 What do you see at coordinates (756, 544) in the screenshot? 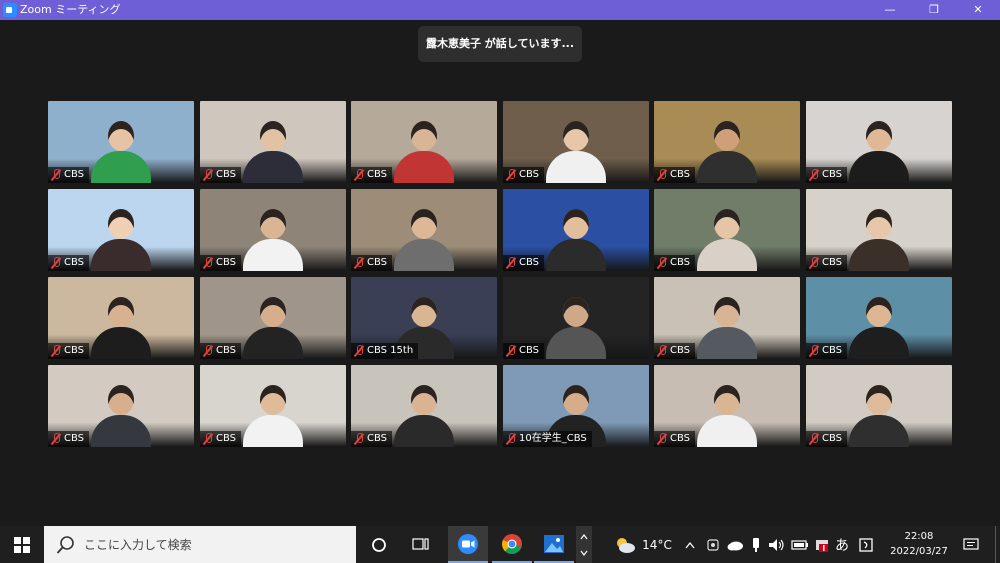
I see `usb-device-icon` at bounding box center [756, 544].